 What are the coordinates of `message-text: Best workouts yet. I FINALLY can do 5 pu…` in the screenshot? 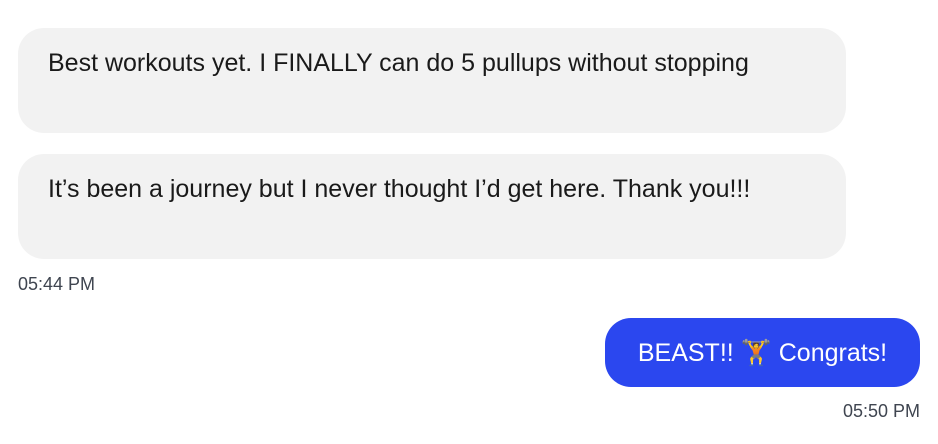 It's located at (398, 63).